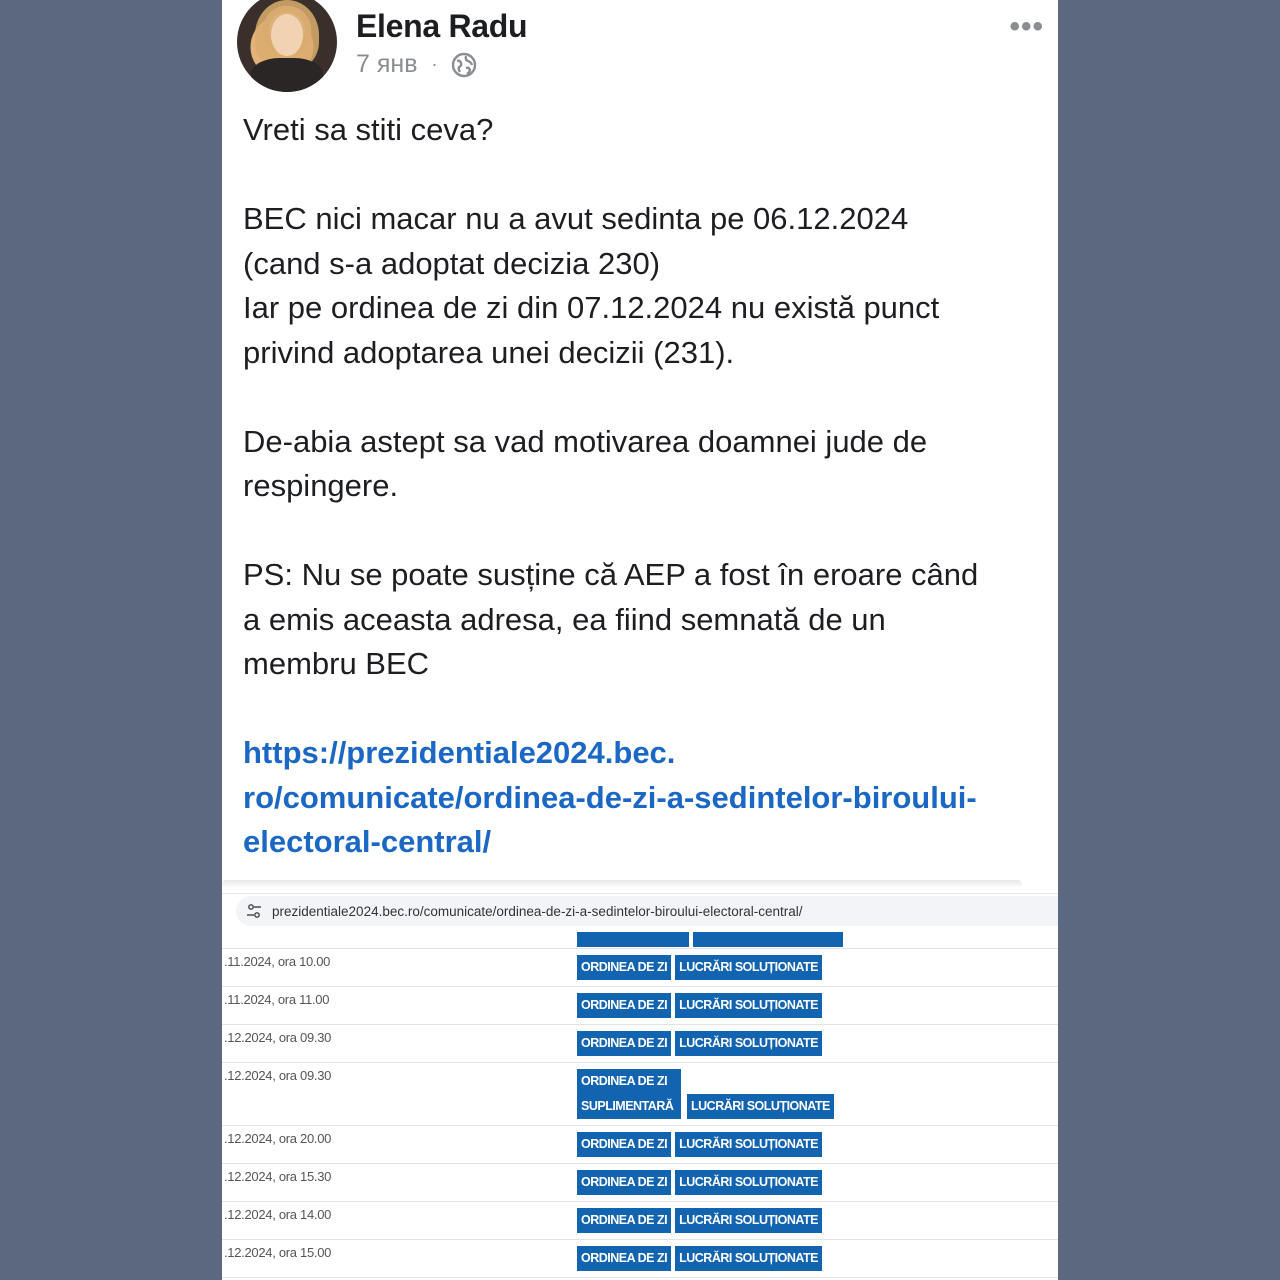 The width and height of the screenshot is (1280, 1280). I want to click on session-date: .11.2024, ora 10.00, so click(277, 961).